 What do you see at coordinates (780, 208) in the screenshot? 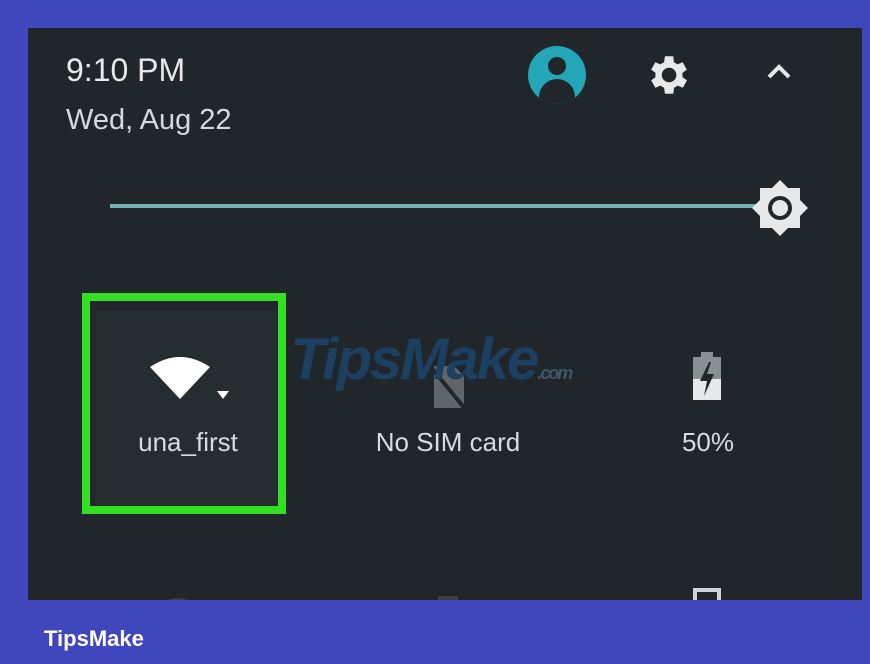
I see `brightness-icon` at bounding box center [780, 208].